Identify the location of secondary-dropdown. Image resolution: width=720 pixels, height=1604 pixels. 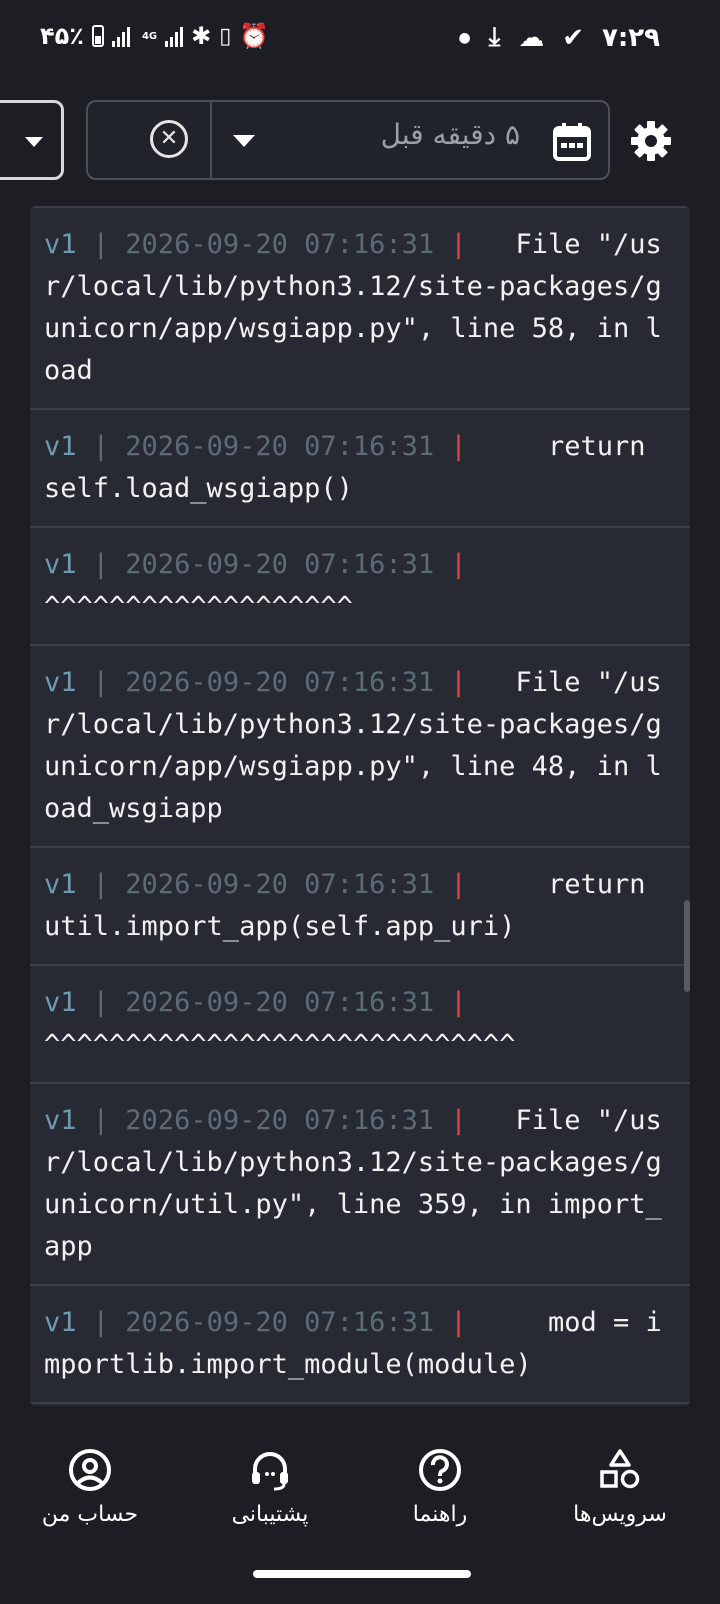
(32, 140).